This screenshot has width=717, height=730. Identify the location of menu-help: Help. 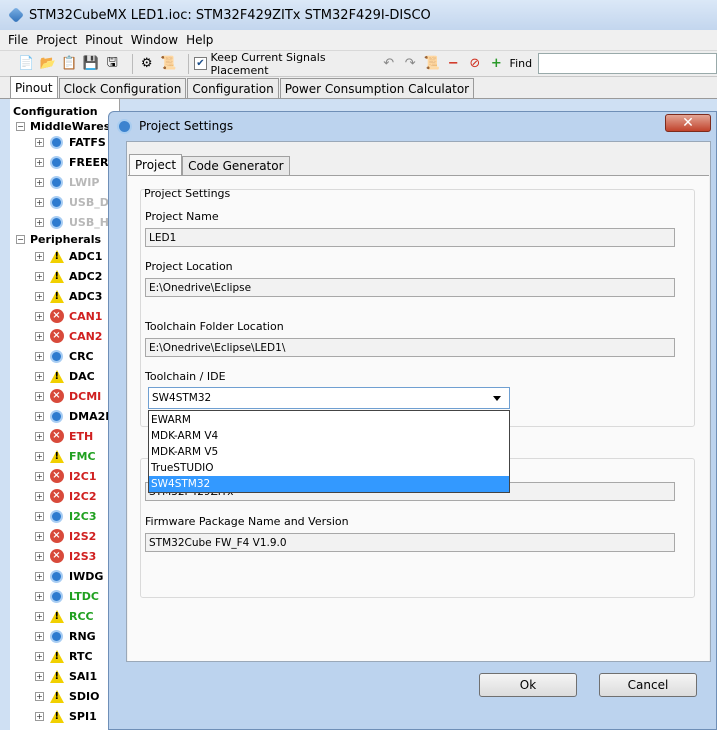
(199, 40).